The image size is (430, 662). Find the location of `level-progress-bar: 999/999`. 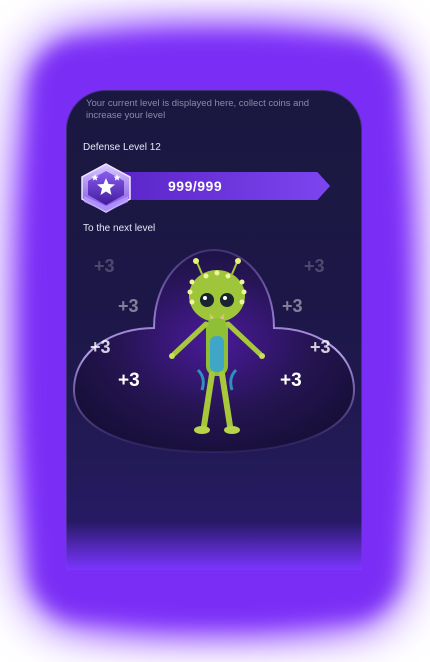

level-progress-bar: 999/999 is located at coordinates (224, 186).